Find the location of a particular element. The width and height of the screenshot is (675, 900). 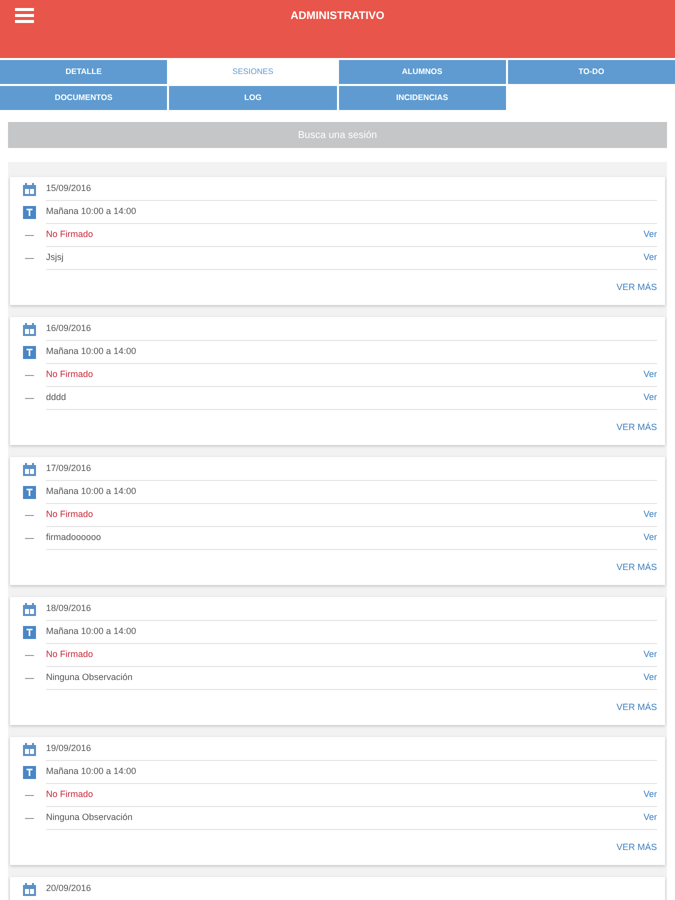

tab: ALUMNOS is located at coordinates (422, 72).